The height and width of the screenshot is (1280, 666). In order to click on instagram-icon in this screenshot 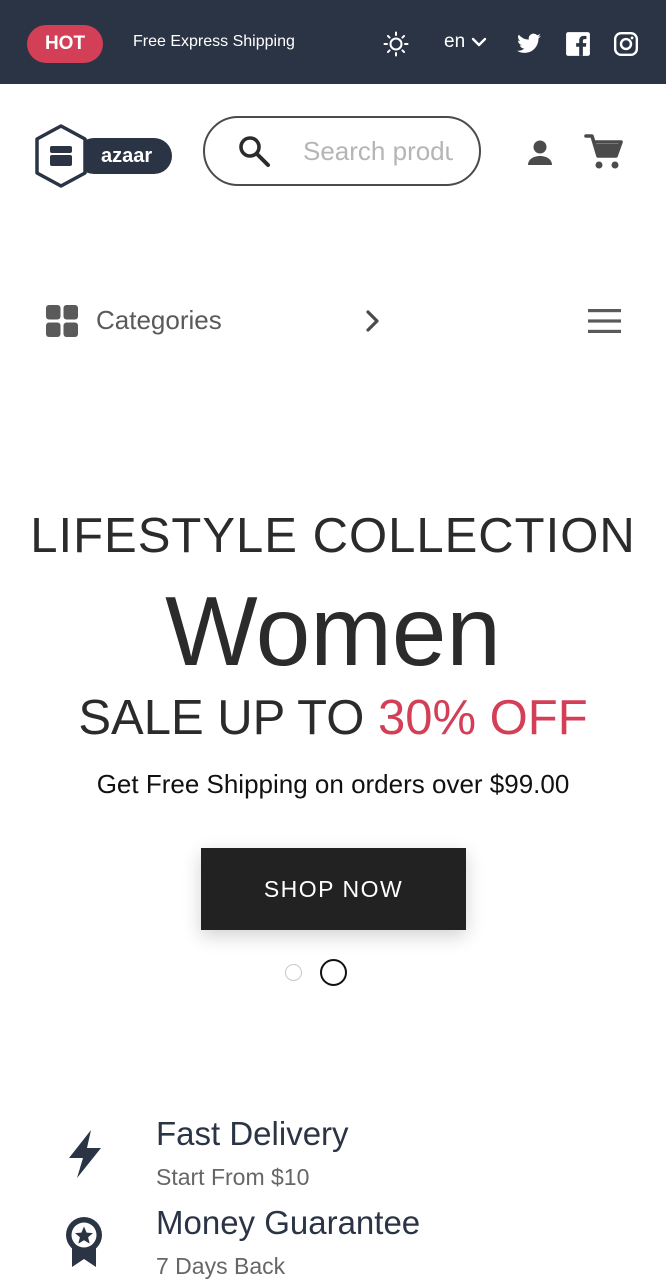, I will do `click(626, 44)`.